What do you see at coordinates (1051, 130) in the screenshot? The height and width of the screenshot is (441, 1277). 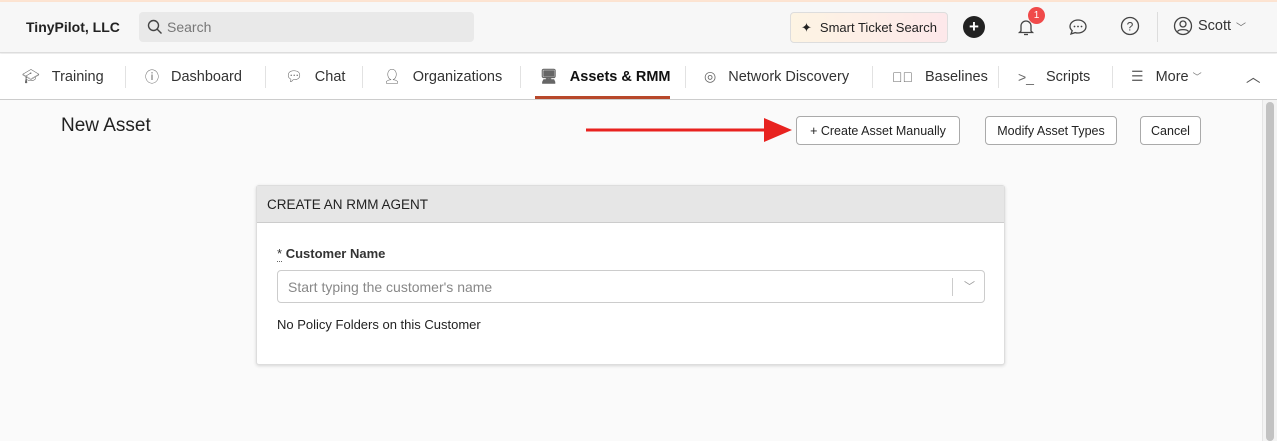 I see `modify-asset-types-button: Modify Asset Types` at bounding box center [1051, 130].